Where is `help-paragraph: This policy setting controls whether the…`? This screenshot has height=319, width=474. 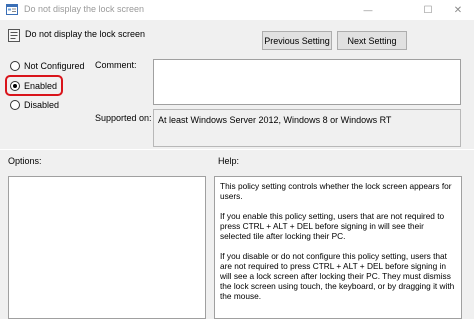
help-paragraph: This policy setting controls whether the… is located at coordinates (336, 191).